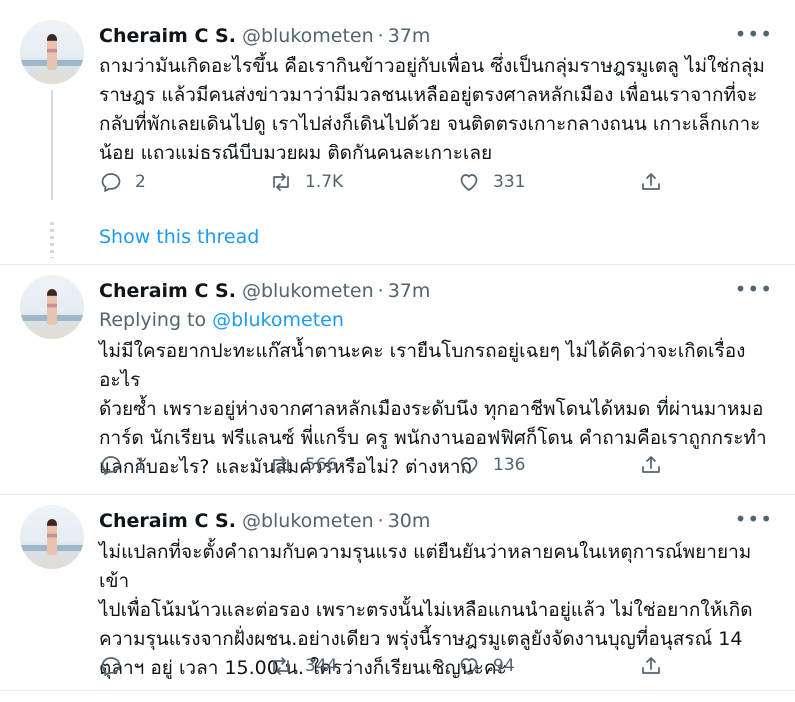  What do you see at coordinates (509, 182) in the screenshot?
I see `like-count: 331` at bounding box center [509, 182].